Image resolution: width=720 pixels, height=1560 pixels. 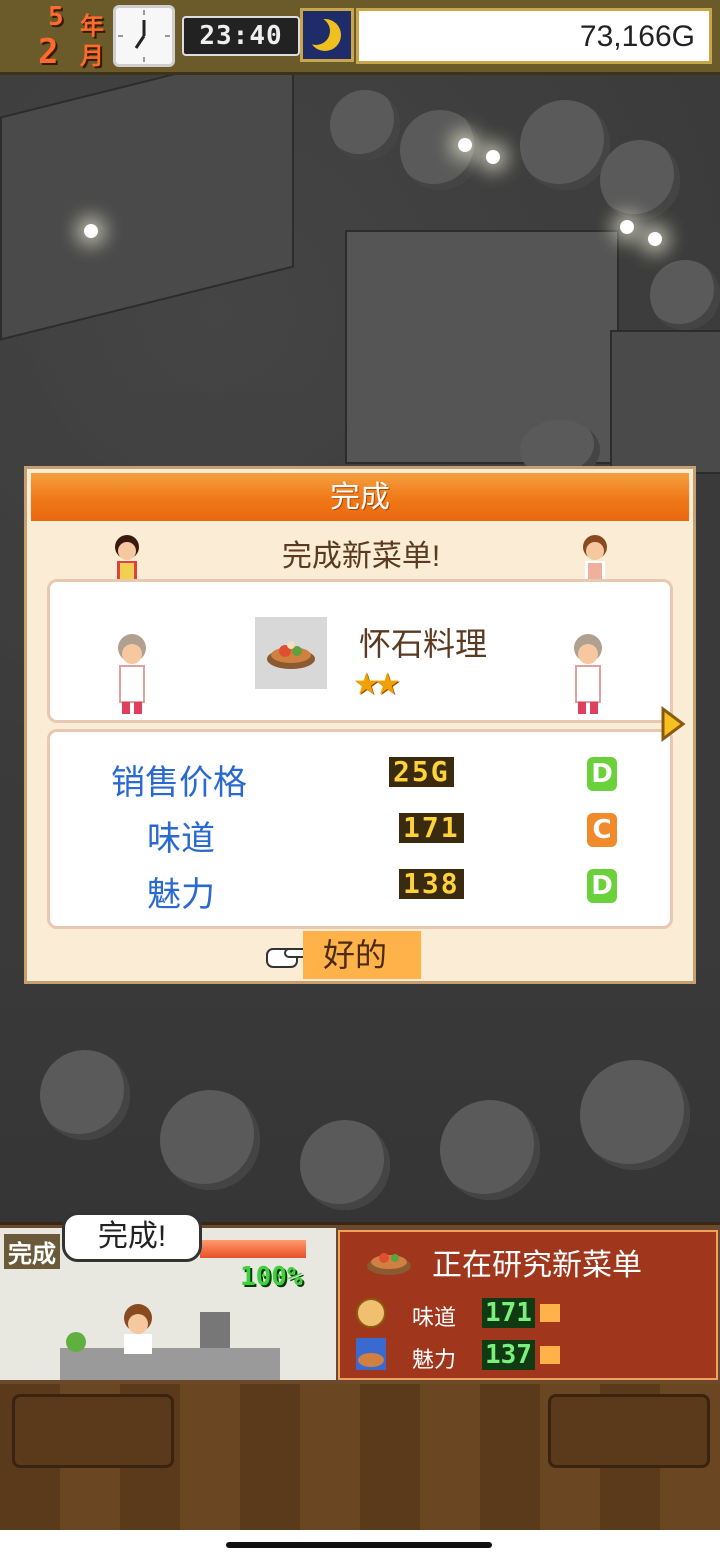 I want to click on right-menu-button, so click(x=629, y=1431).